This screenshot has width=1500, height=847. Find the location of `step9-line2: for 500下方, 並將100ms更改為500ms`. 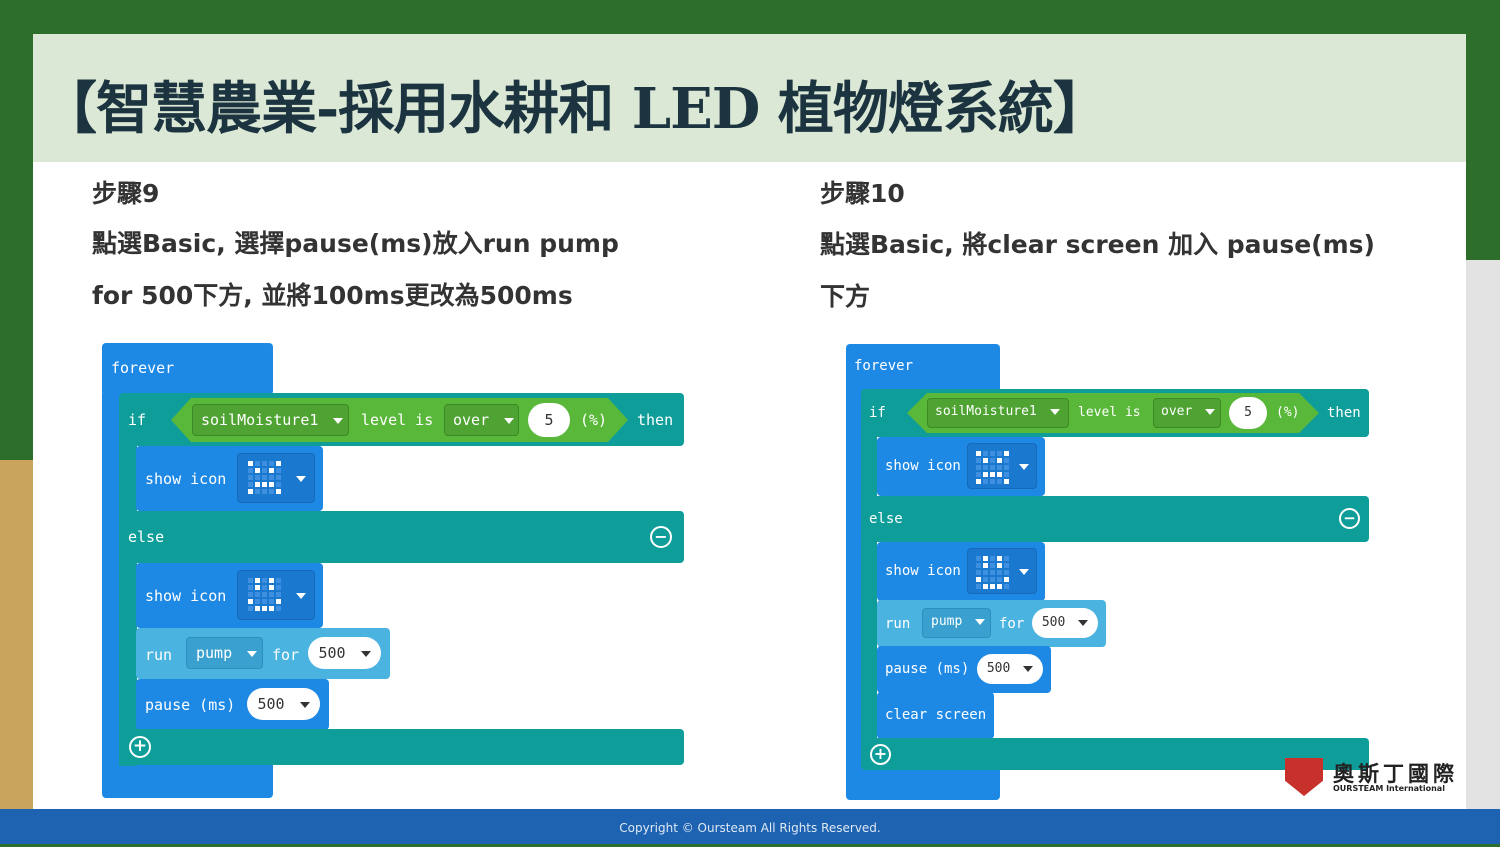

step9-line2: for 500下方, 並將100ms更改為500ms is located at coordinates (332, 295).